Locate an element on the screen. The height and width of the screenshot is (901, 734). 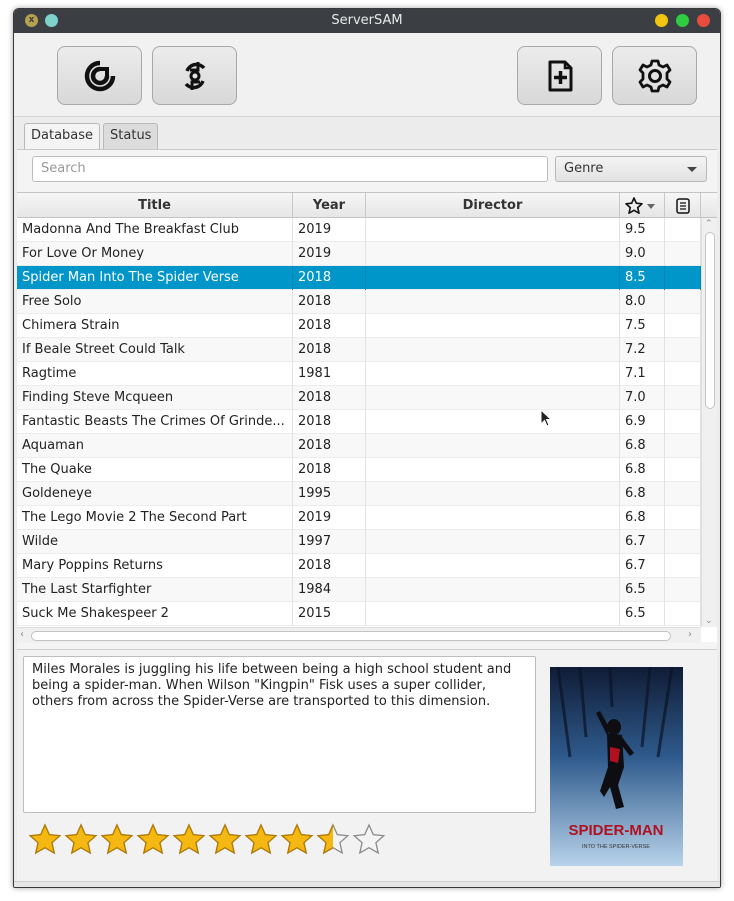
search-input: Search is located at coordinates (290, 169).